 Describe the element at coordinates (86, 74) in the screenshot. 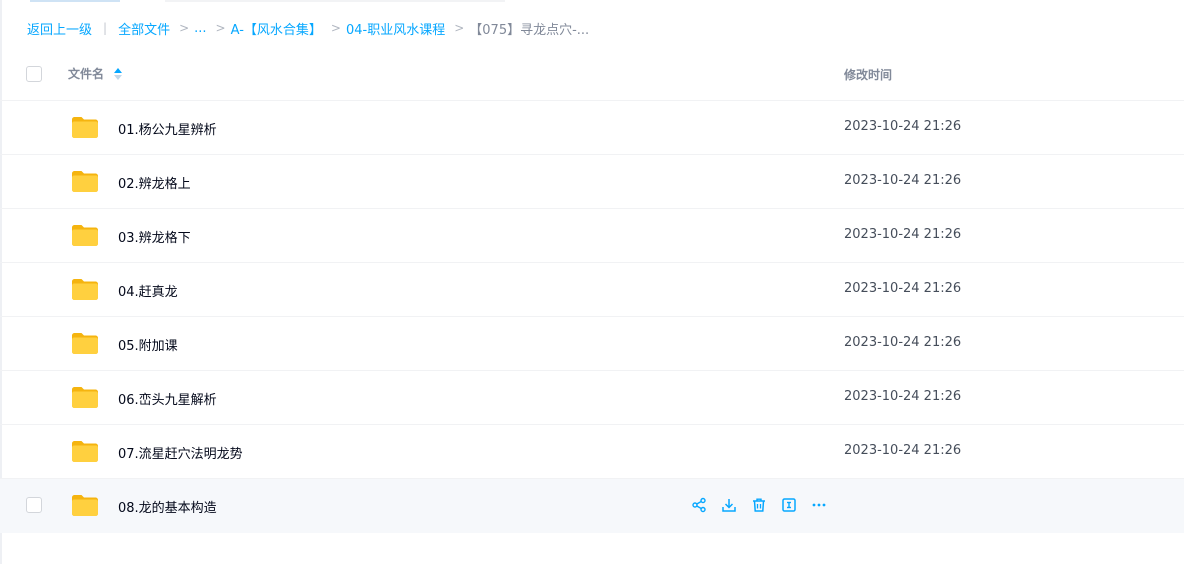

I see `column-header-name-label: 文件名` at that location.